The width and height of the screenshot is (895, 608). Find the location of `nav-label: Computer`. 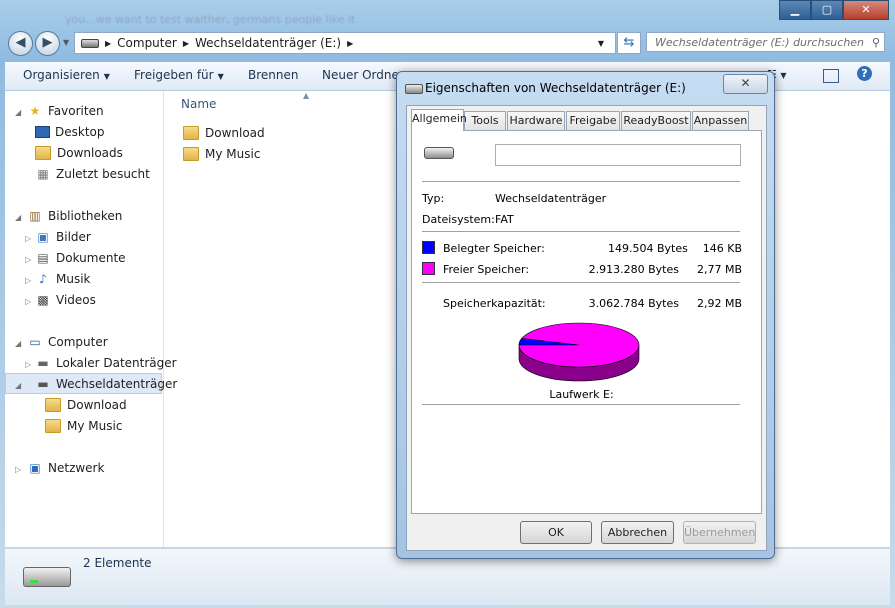

nav-label: Computer is located at coordinates (78, 342).